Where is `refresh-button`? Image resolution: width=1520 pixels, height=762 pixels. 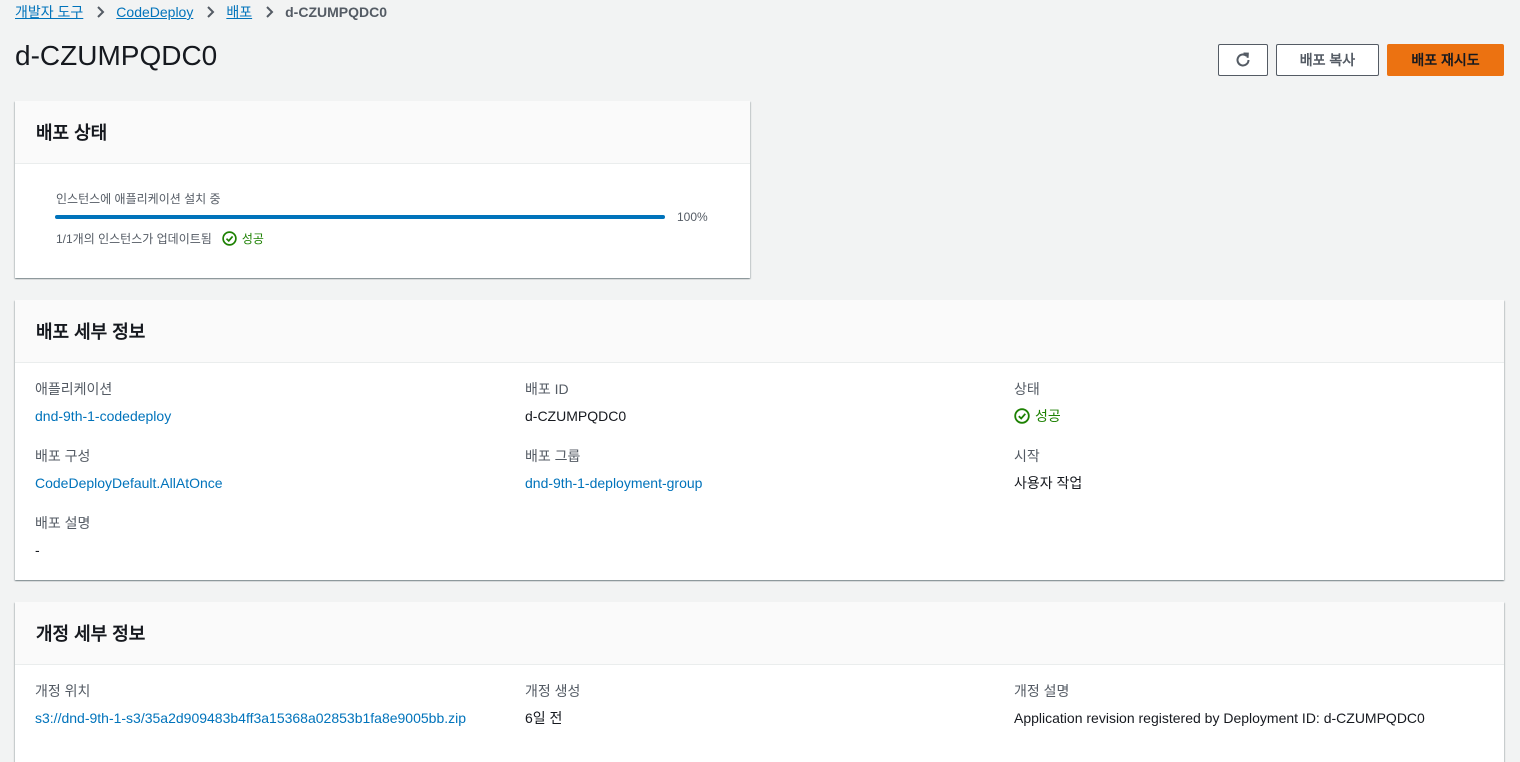
refresh-button is located at coordinates (1243, 60).